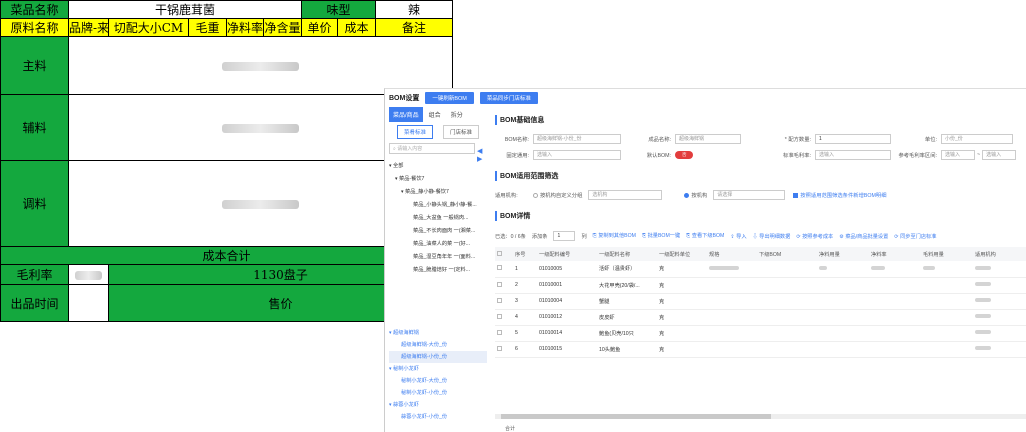 The image size is (1026, 432). What do you see at coordinates (699, 196) in the screenshot?
I see `scope-radio2-label: 按机构` at bounding box center [699, 196].